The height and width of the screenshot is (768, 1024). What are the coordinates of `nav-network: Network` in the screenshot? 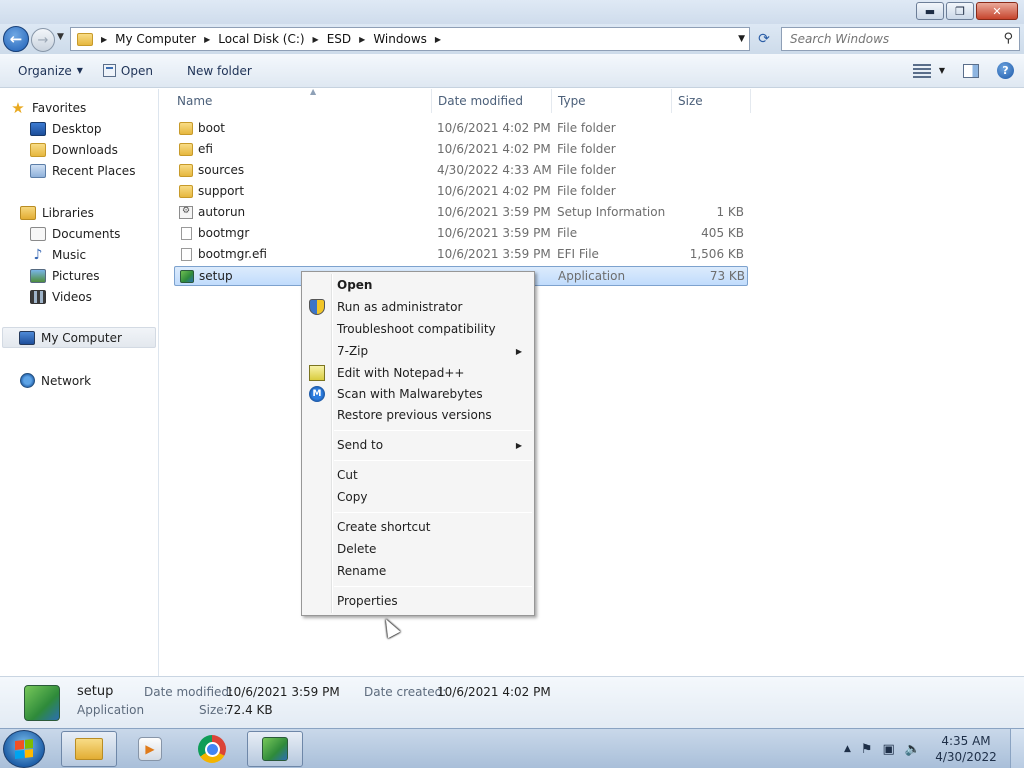 It's located at (88, 380).